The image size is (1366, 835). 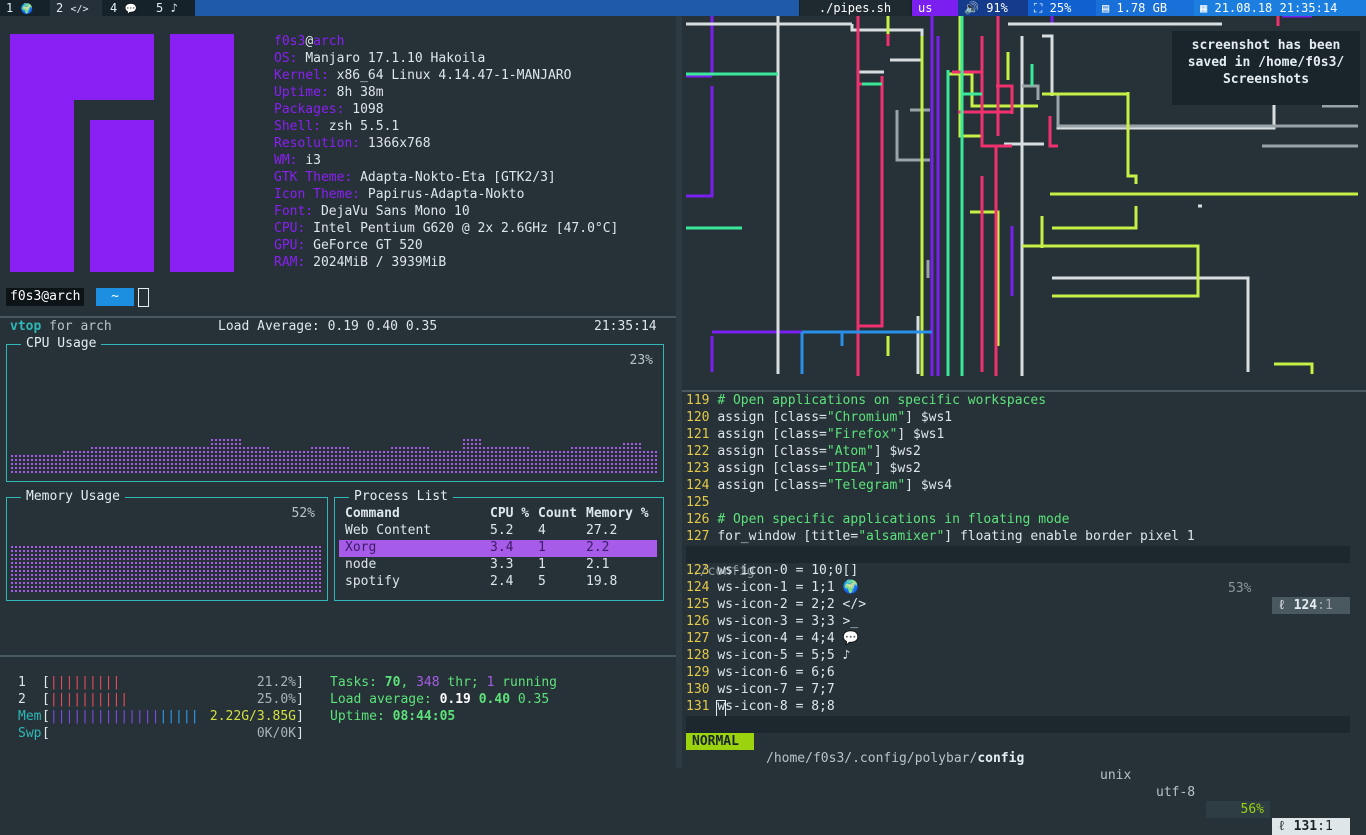 What do you see at coordinates (173, 733) in the screenshot?
I see `htop-swp-meter: [0K/0K]` at bounding box center [173, 733].